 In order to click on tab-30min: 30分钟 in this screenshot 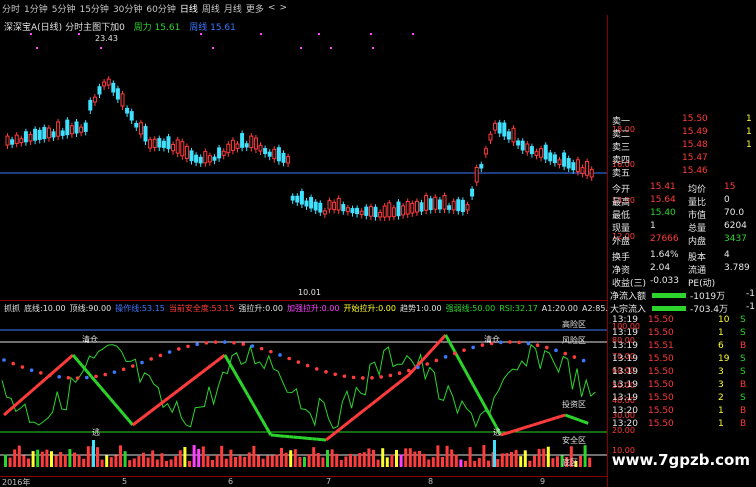, I will do `click(127, 8)`.